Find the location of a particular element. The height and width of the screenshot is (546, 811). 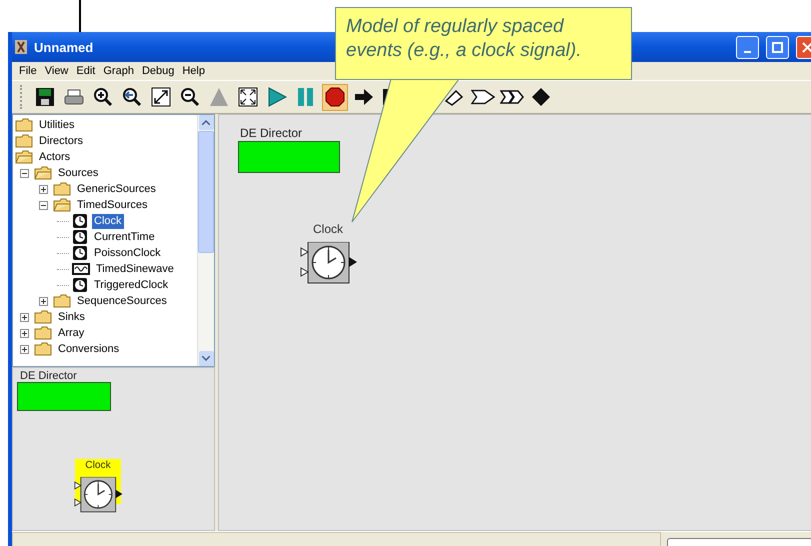

tree-item: GenericSources is located at coordinates (116, 189).